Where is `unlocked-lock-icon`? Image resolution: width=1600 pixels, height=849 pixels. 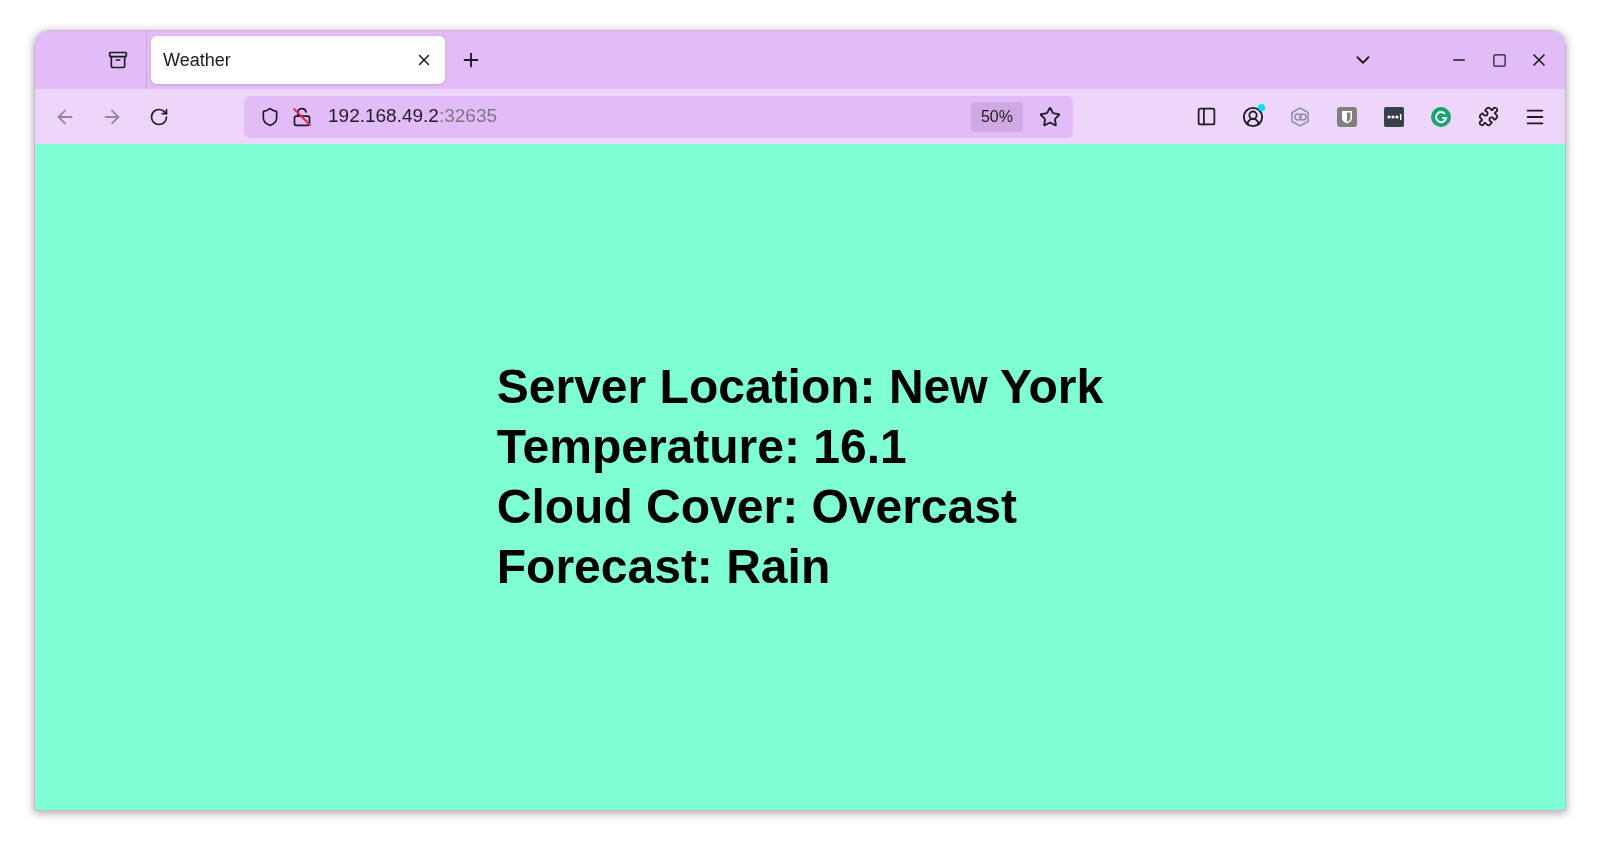
unlocked-lock-icon is located at coordinates (302, 116).